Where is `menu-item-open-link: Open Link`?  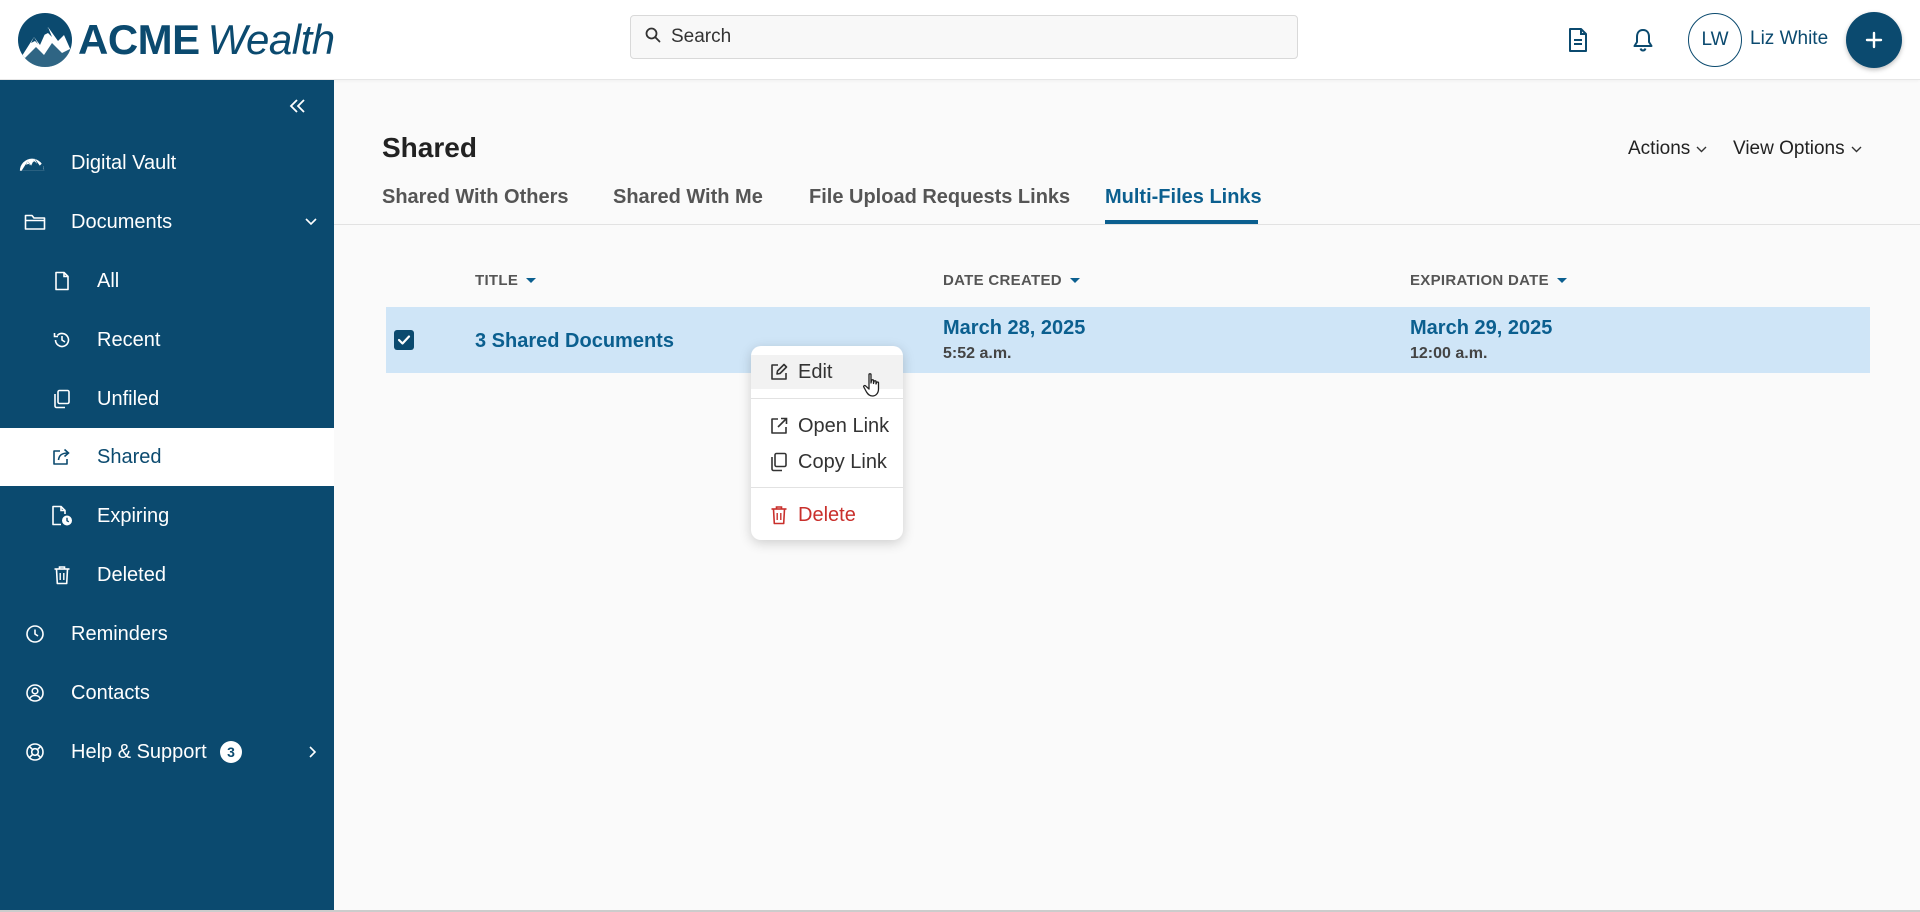
menu-item-open-link: Open Link is located at coordinates (827, 426).